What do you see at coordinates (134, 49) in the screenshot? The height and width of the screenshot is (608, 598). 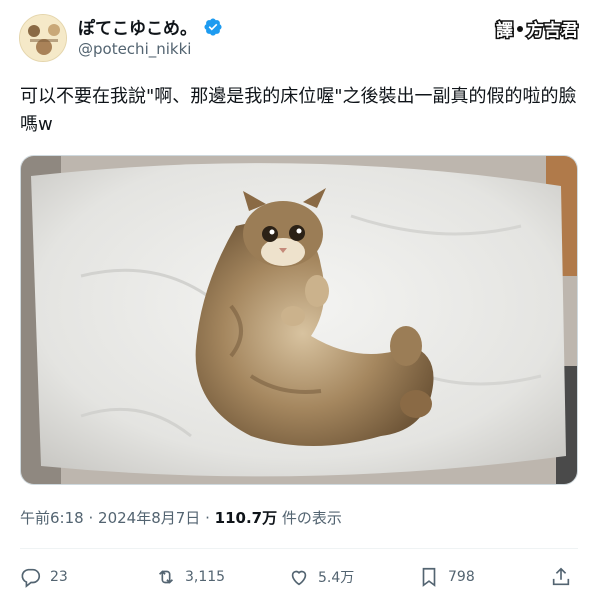 I see `author-handle: @potechi_nikki` at bounding box center [134, 49].